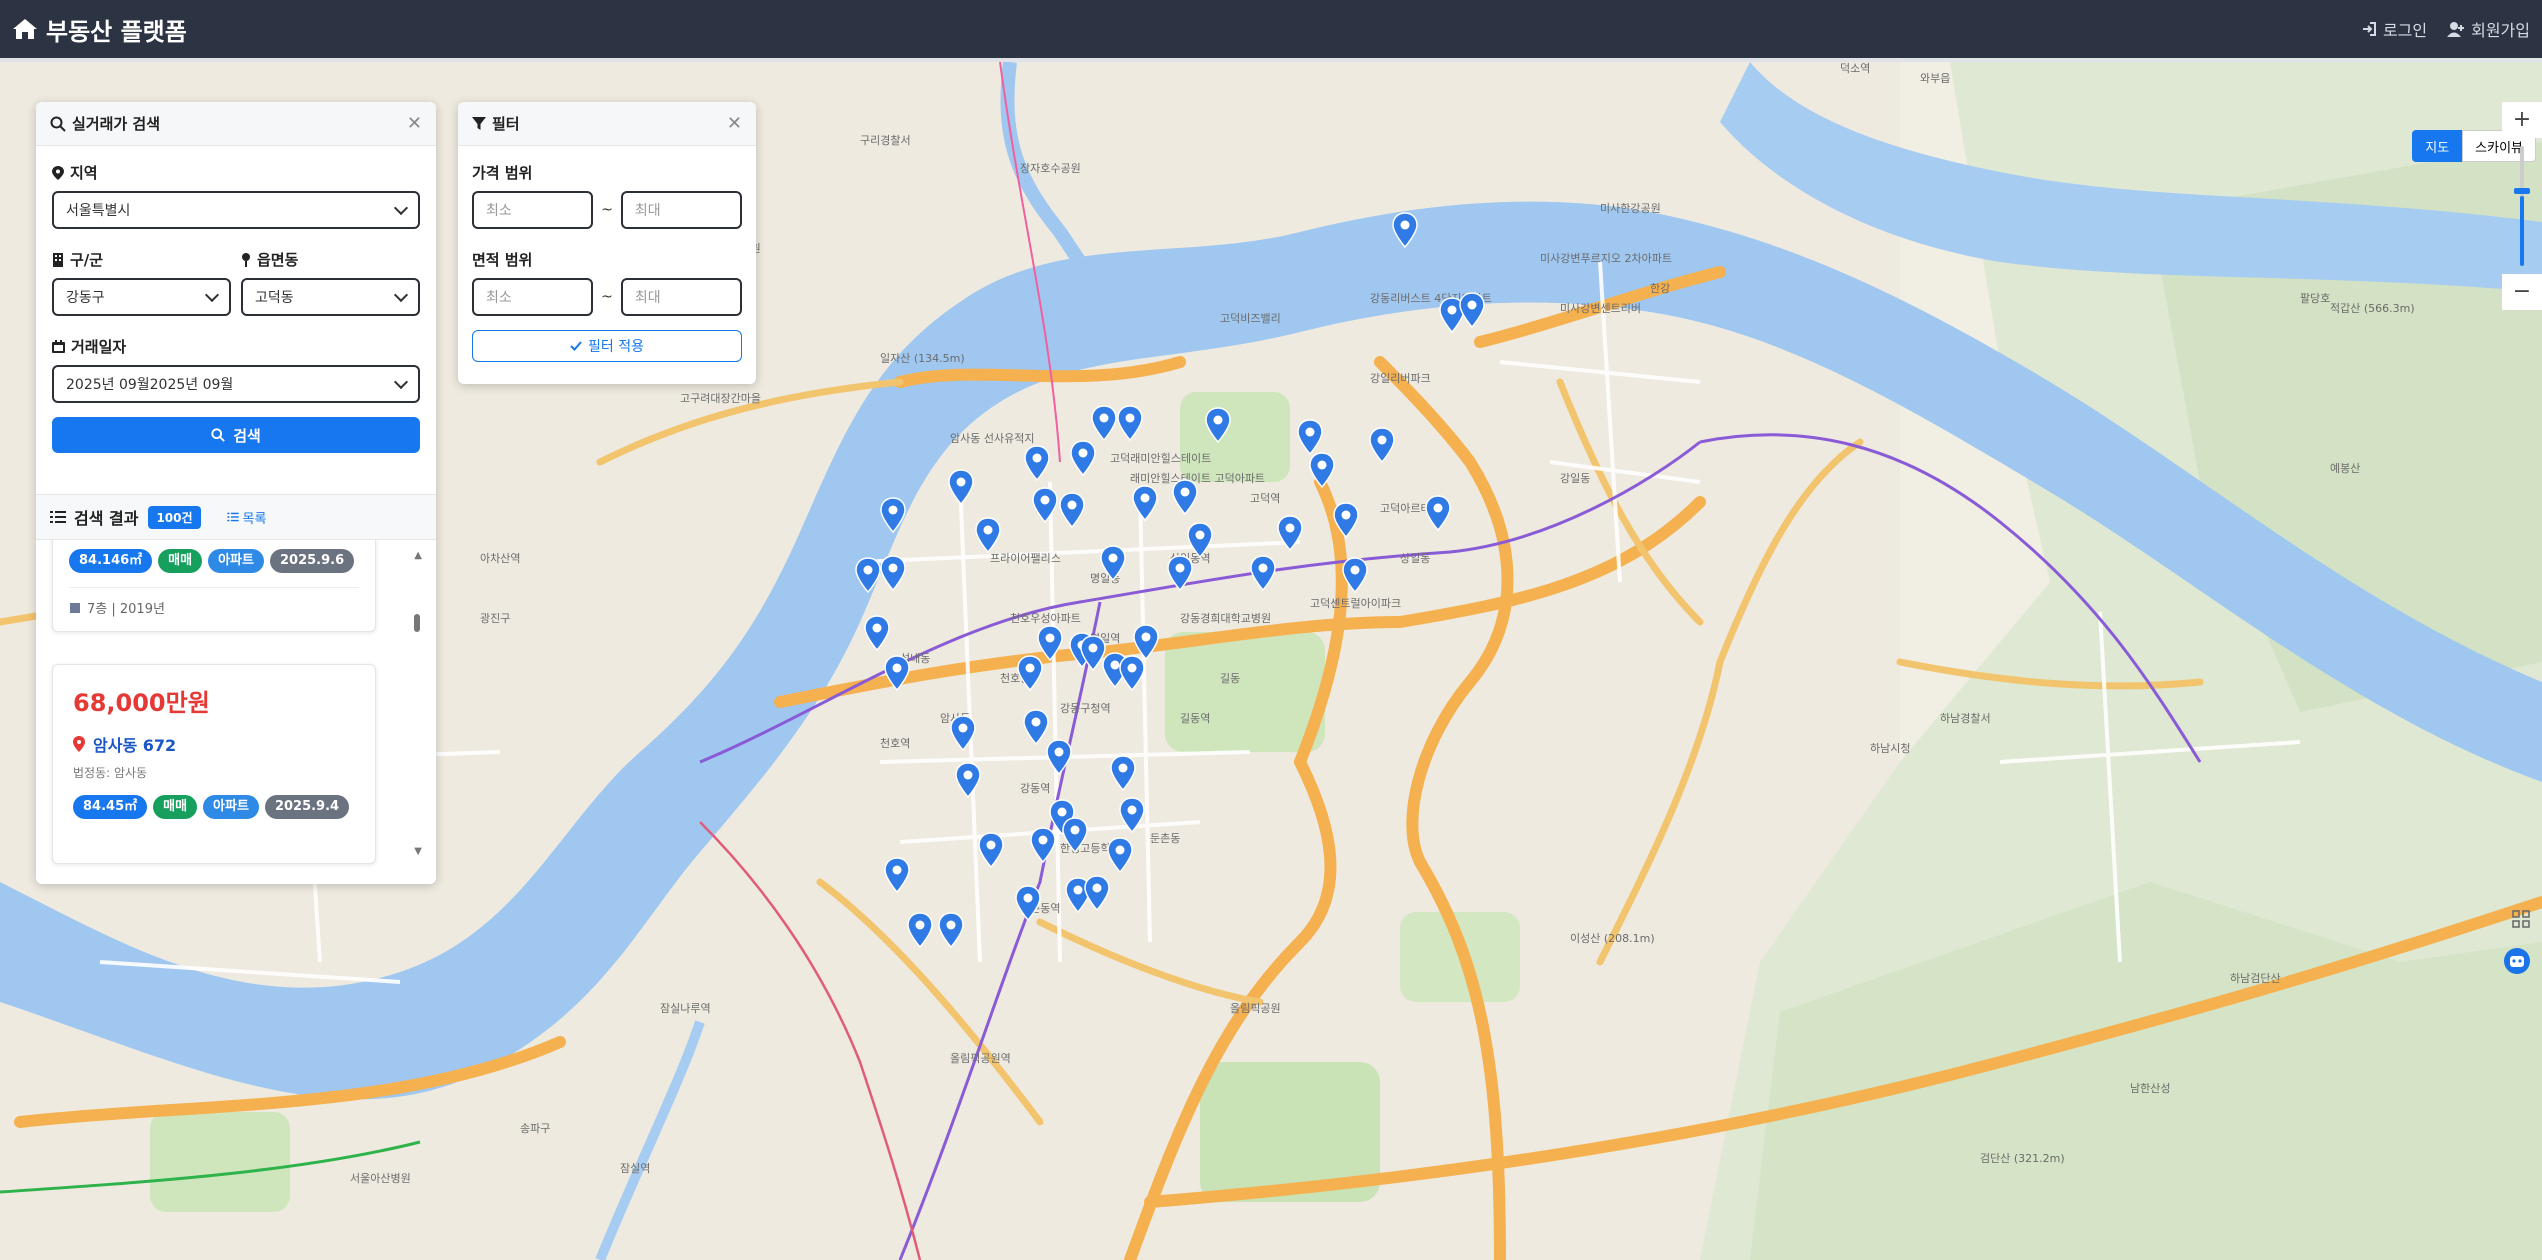  I want to click on district-label: 구/군, so click(141, 259).